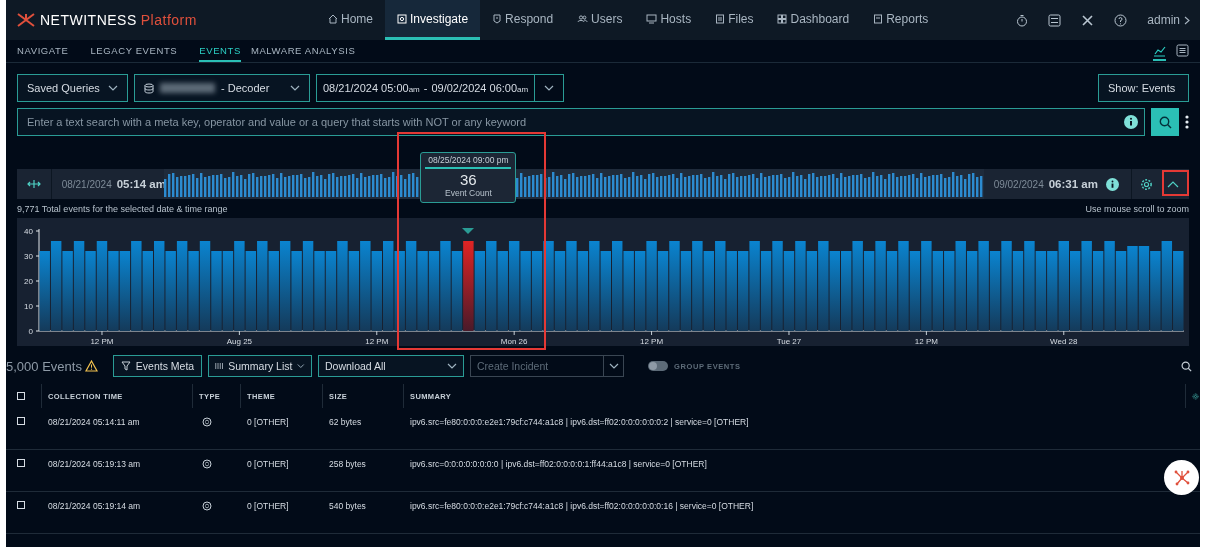 Image resolution: width=1207 pixels, height=547 pixels. Describe the element at coordinates (86, 184) in the screenshot. I see `start-date: 08/21/2024` at that location.